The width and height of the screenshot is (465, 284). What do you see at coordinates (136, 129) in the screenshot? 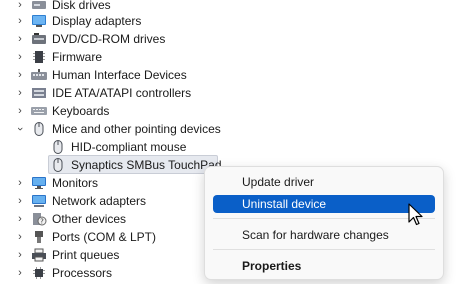
I see `tree-item-label: Mice and other pointing devices` at bounding box center [136, 129].